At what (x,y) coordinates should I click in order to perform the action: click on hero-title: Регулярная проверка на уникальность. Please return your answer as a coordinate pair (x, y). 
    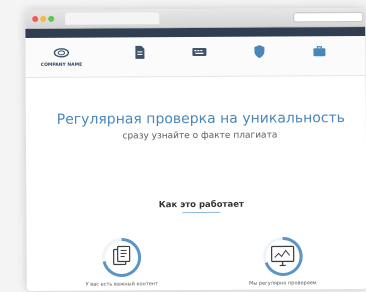
    Looking at the image, I should click on (200, 119).